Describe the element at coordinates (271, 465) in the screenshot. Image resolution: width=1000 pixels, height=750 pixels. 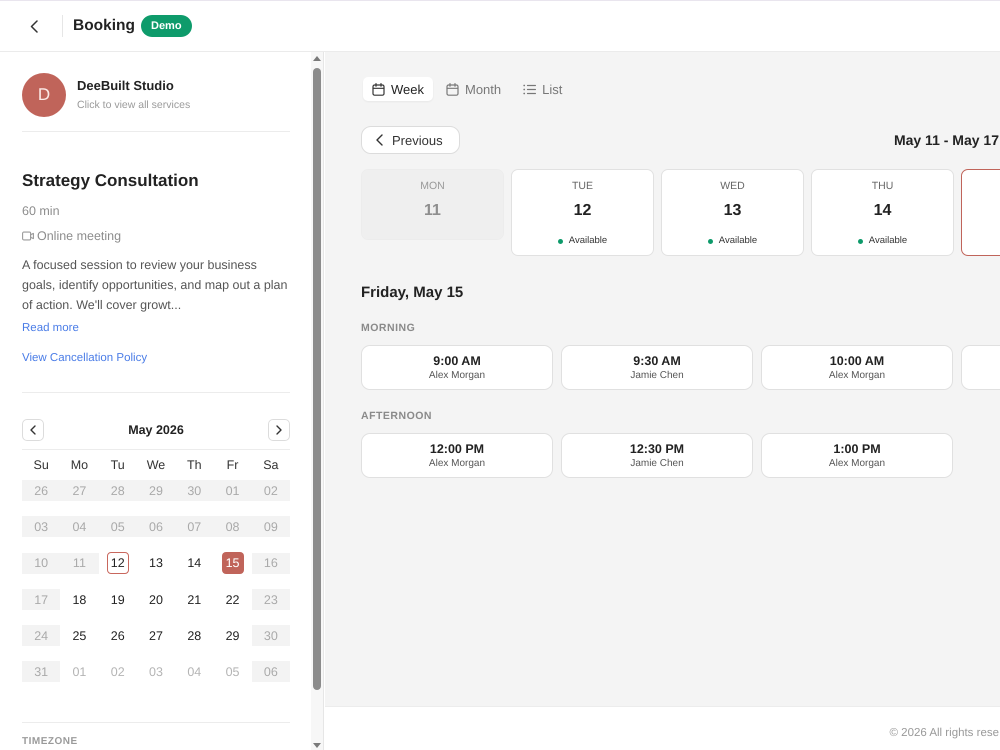
I see `weekday-label: Sa` at that location.